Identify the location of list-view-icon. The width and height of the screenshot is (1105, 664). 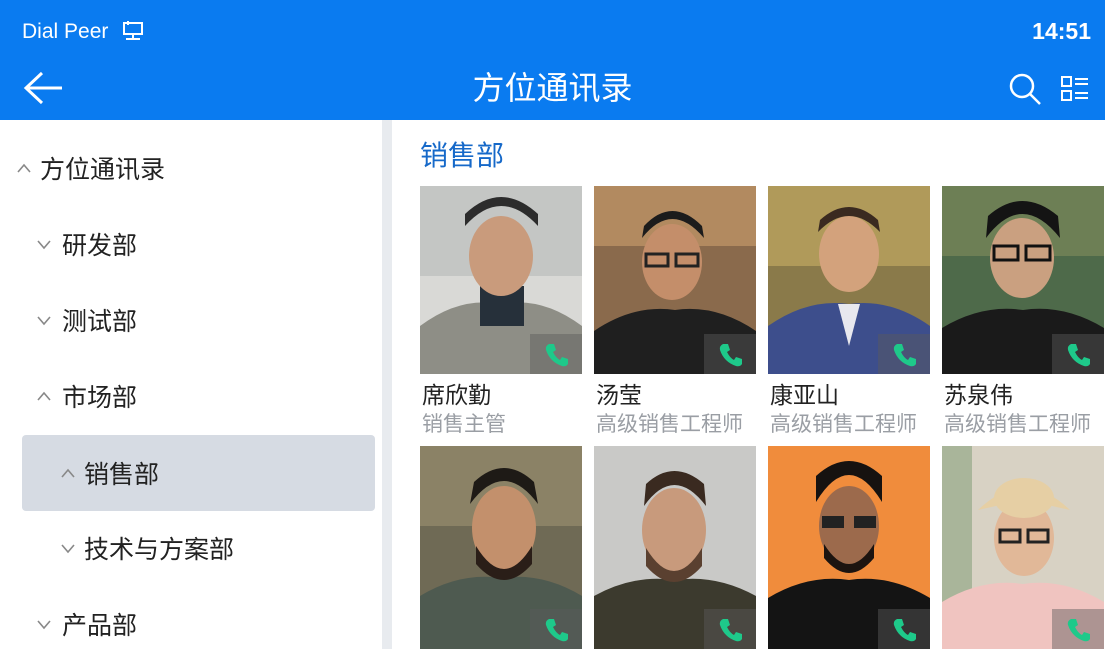
(1075, 89).